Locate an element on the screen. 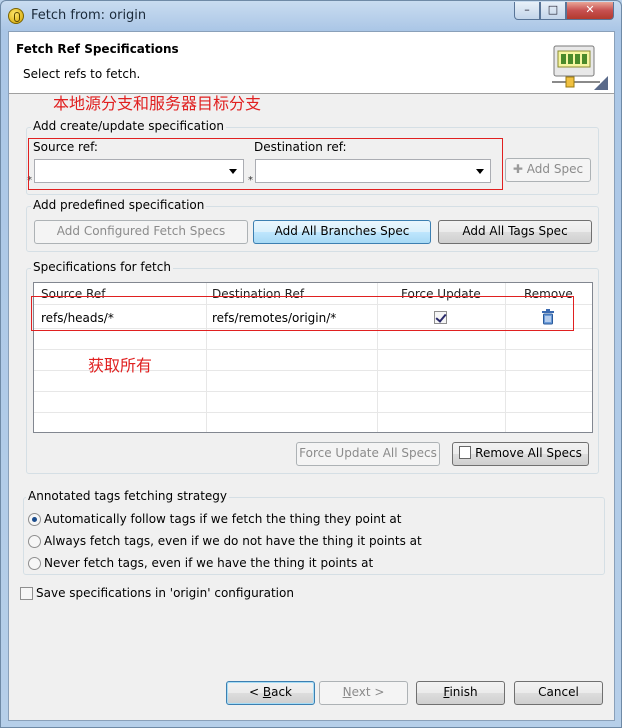  fetch-wizard-banner-icon is located at coordinates (580, 67).